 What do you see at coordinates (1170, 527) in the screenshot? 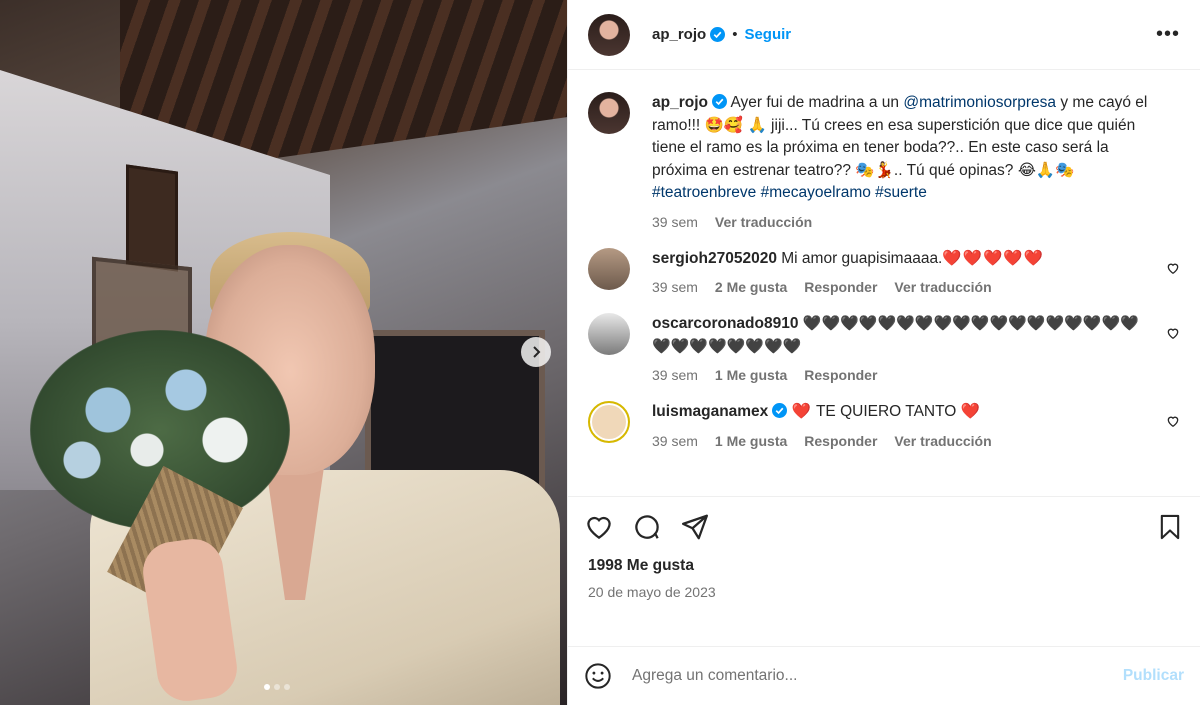
I see `bookmark-icon` at bounding box center [1170, 527].